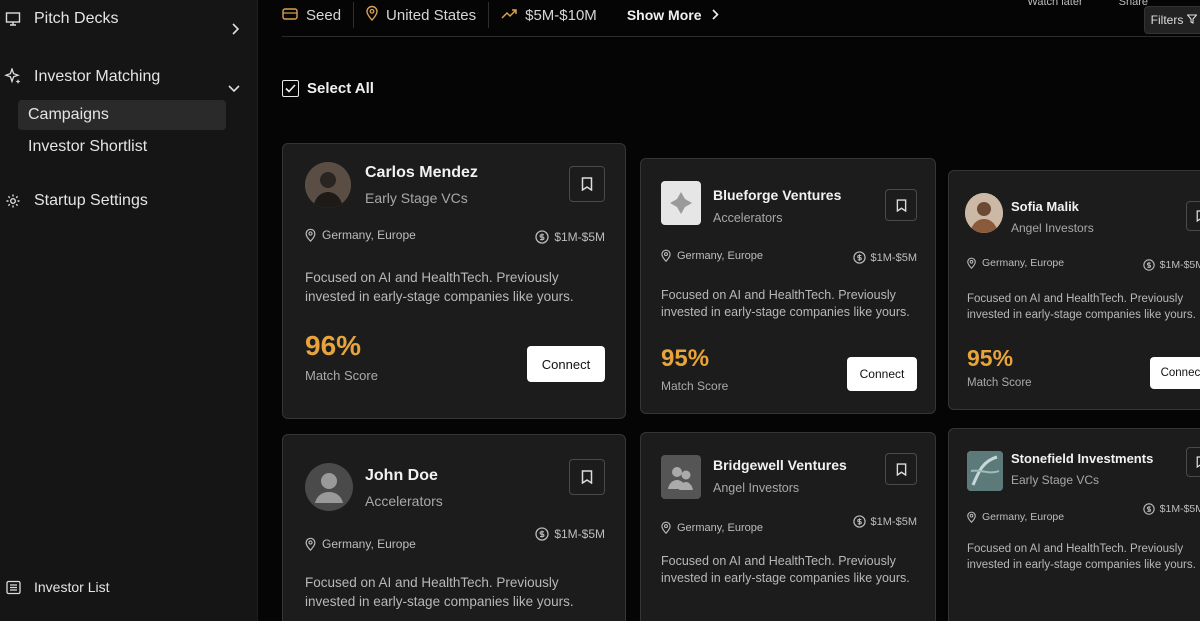 The image size is (1200, 621). I want to click on user-icon, so click(329, 488).